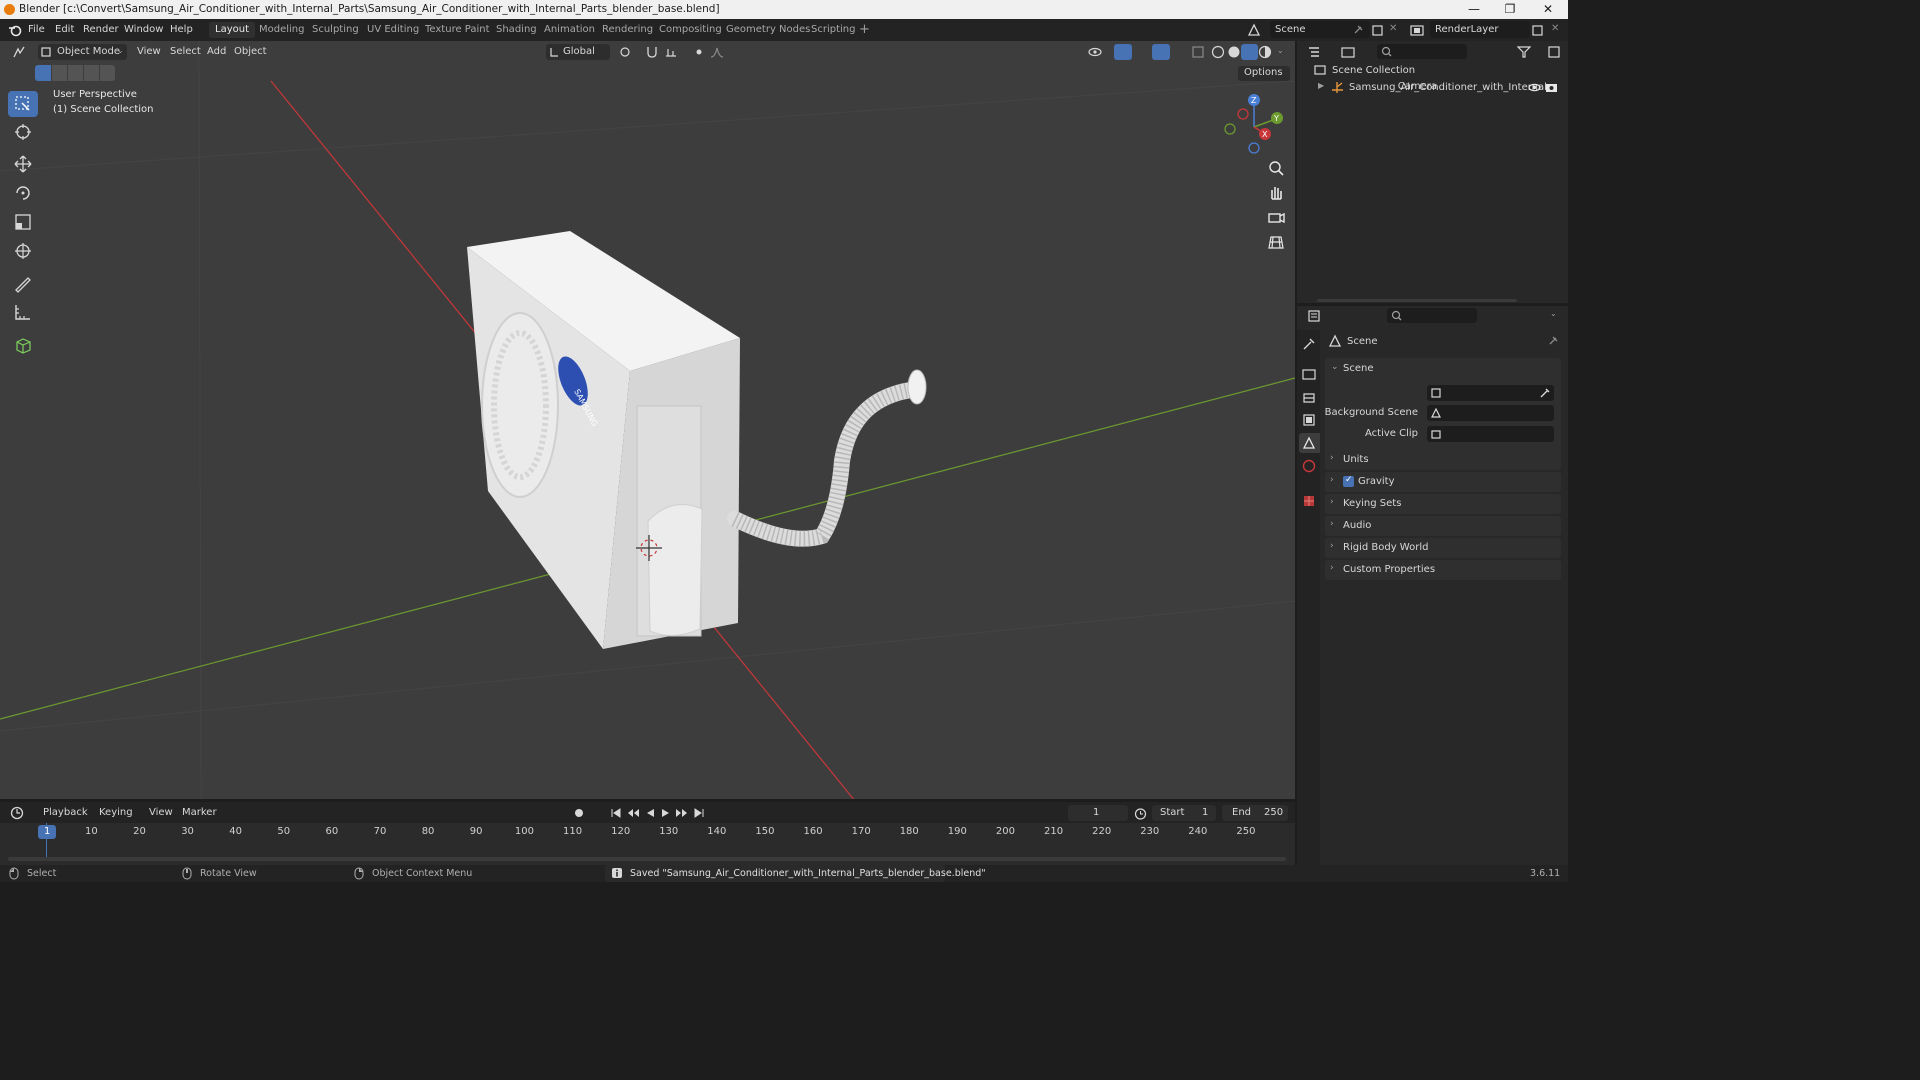 This screenshot has height=1080, width=1920. Describe the element at coordinates (1554, 52) in the screenshot. I see `new-collection-icon` at that location.